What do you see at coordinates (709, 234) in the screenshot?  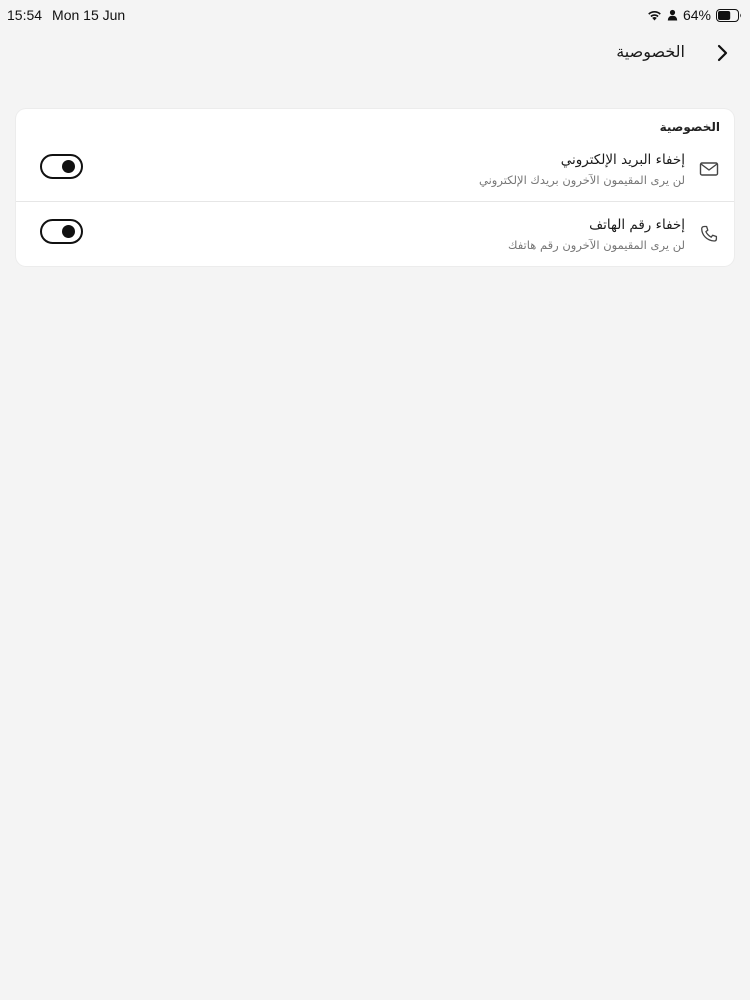 I see `phone-icon` at bounding box center [709, 234].